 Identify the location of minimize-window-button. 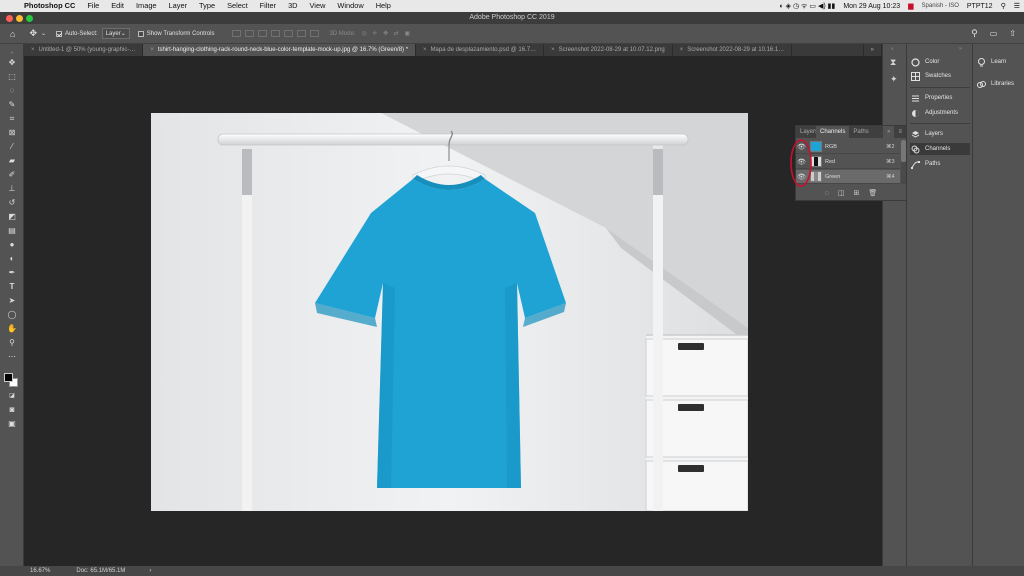
(19, 18).